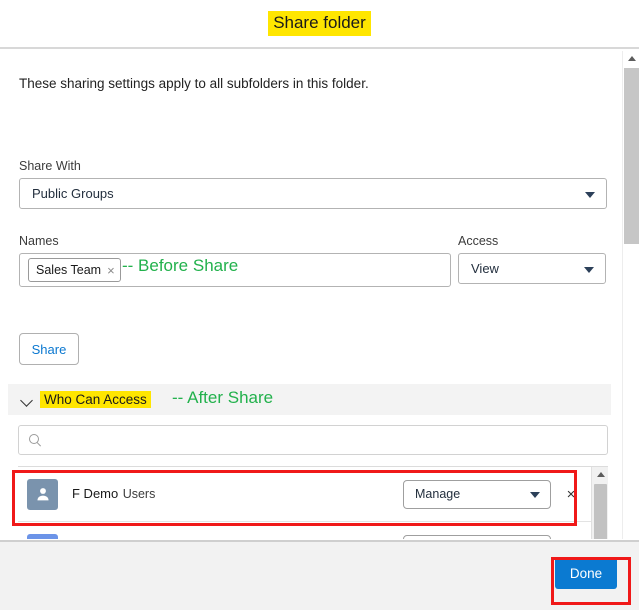  I want to click on row-access-select: View, so click(477, 536).